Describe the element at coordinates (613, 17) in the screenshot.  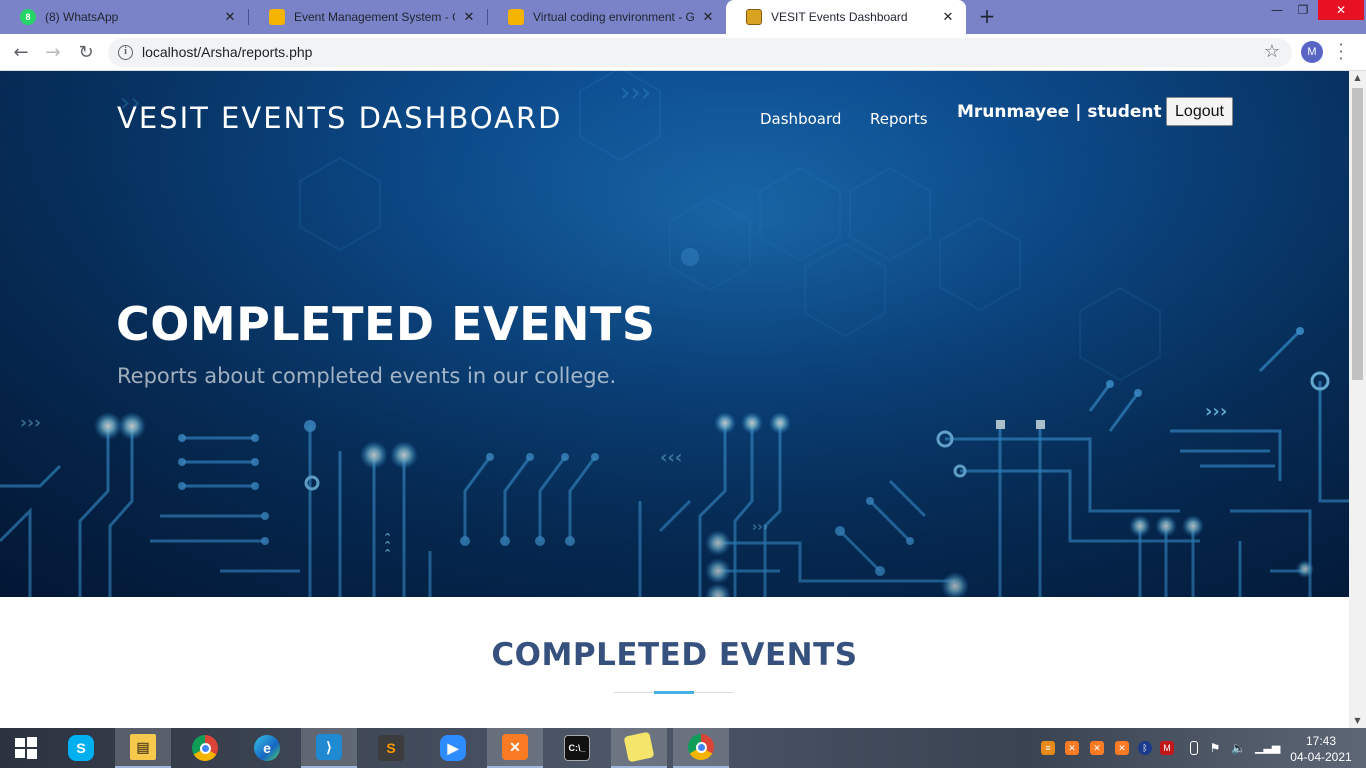
I see `tab-title: Virtual coding environment - Goo` at that location.